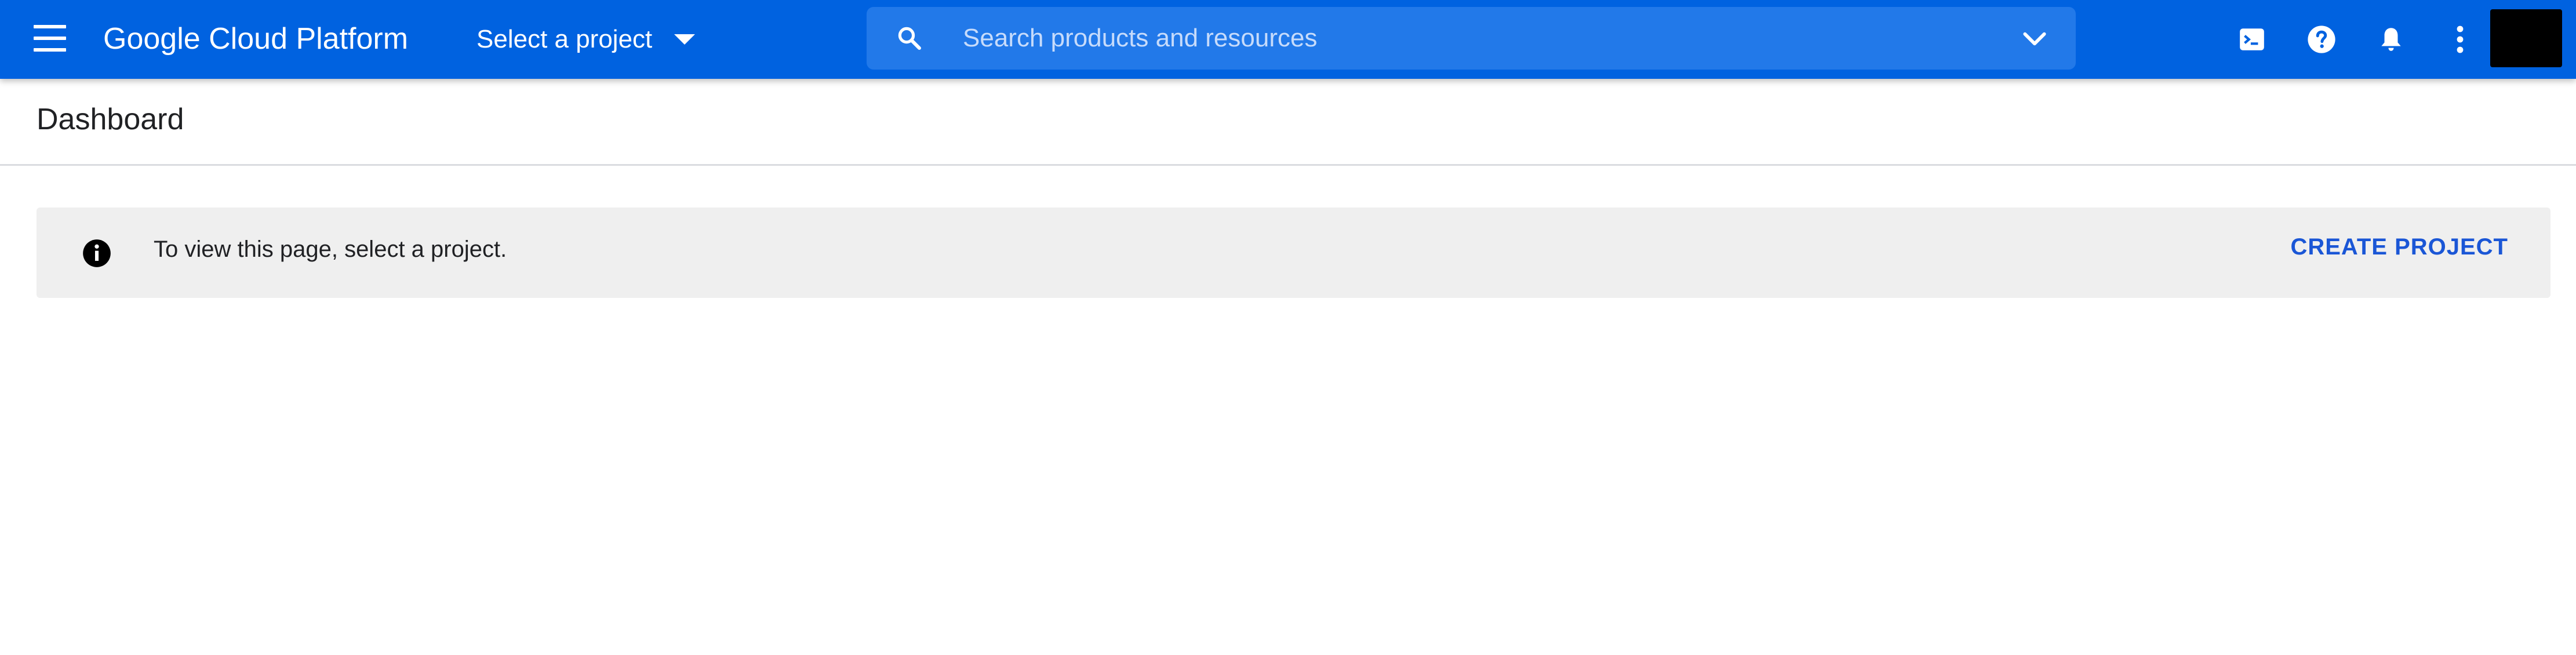 This screenshot has width=2576, height=655. I want to click on more-options-button, so click(2460, 39).